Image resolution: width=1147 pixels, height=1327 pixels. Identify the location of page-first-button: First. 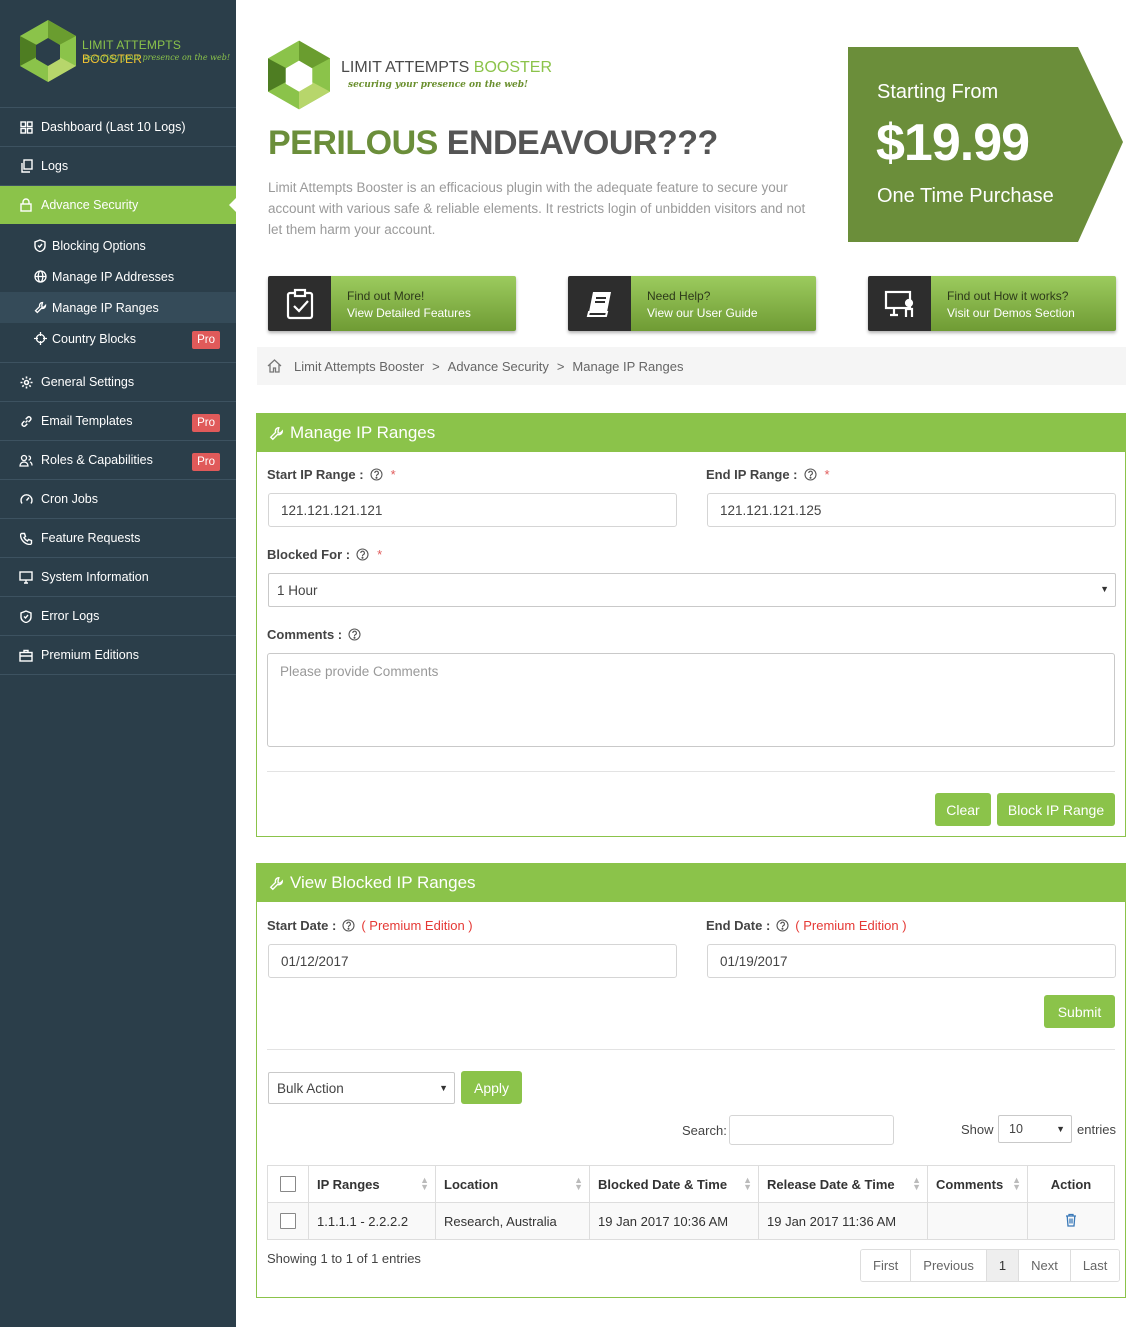
(886, 1265).